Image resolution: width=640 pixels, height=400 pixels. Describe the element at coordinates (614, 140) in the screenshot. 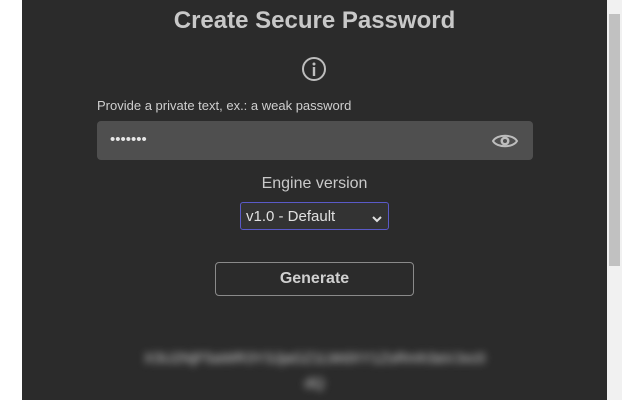

I see `scrollbar-thumb` at that location.